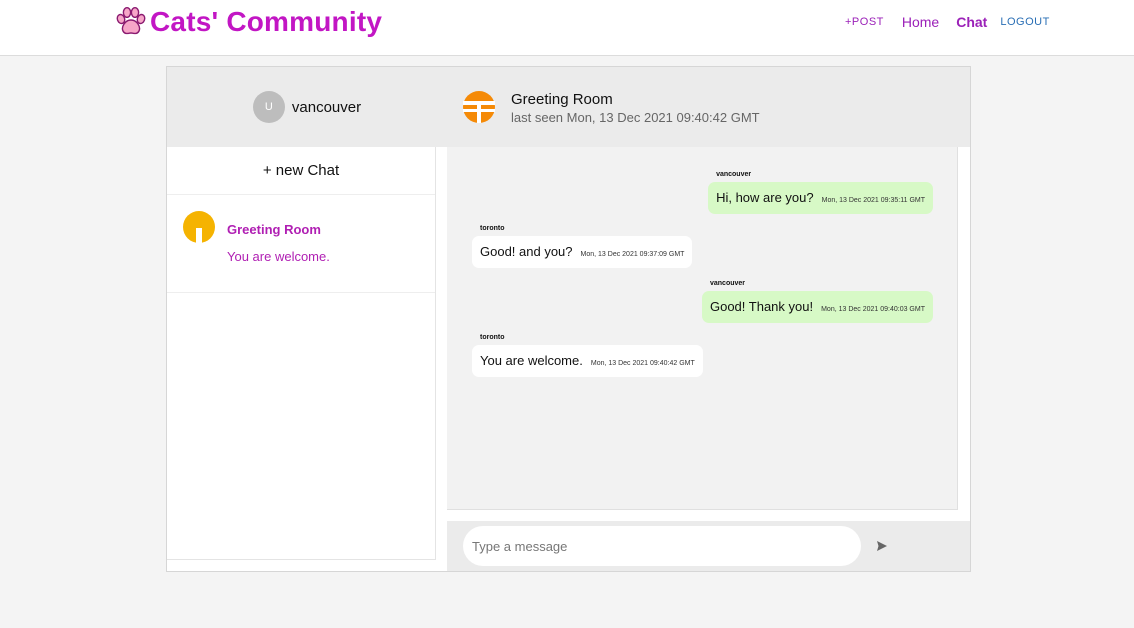 This screenshot has width=1134, height=628. Describe the element at coordinates (1024, 22) in the screenshot. I see `nav-logout-link: LOGOUT` at that location.